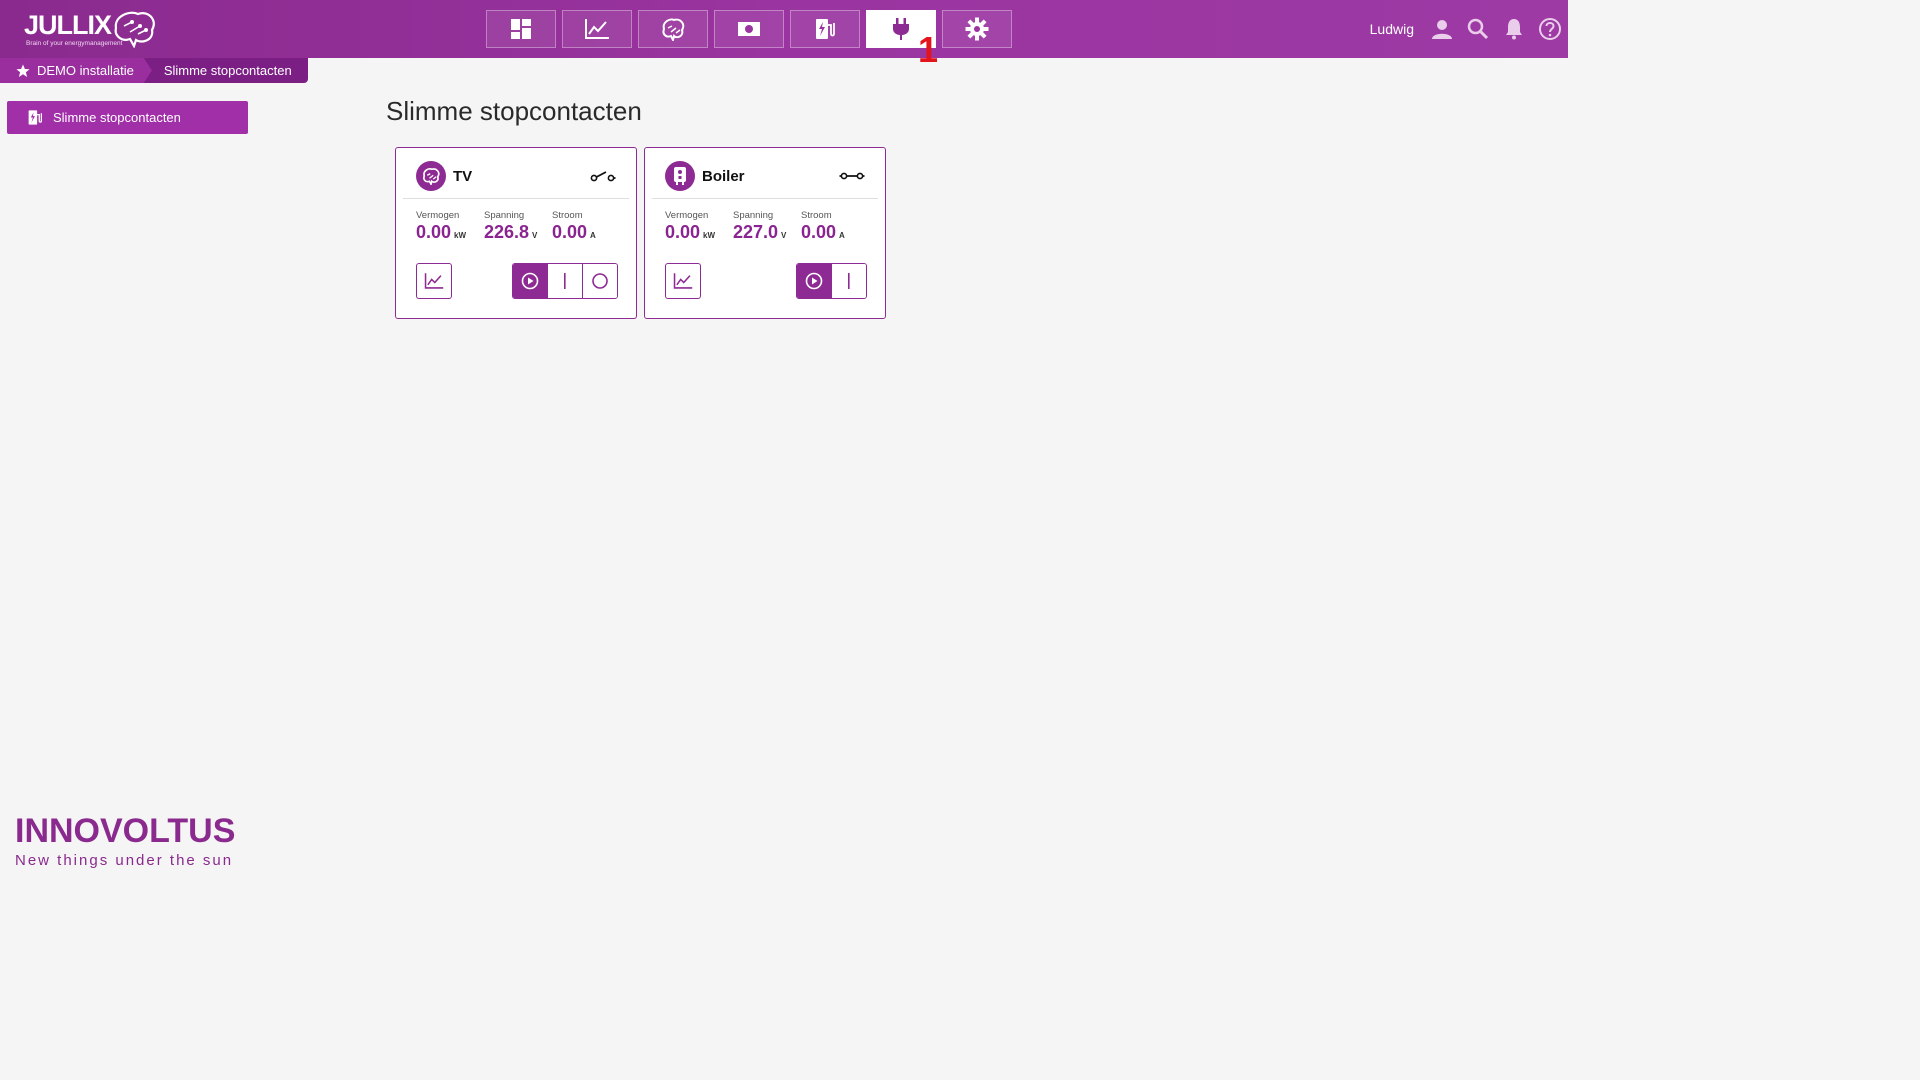 This screenshot has height=1080, width=1920. I want to click on sidebar-item-smart-plugs: Slimme stopcontacten, so click(127, 117).